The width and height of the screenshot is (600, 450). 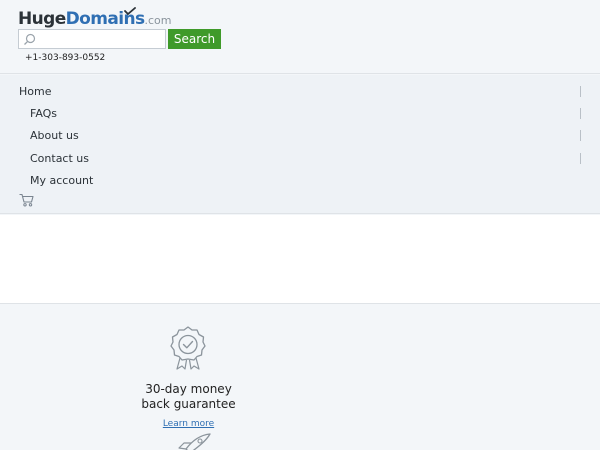 What do you see at coordinates (59, 158) in the screenshot?
I see `nav-item-contact-us: Contact us` at bounding box center [59, 158].